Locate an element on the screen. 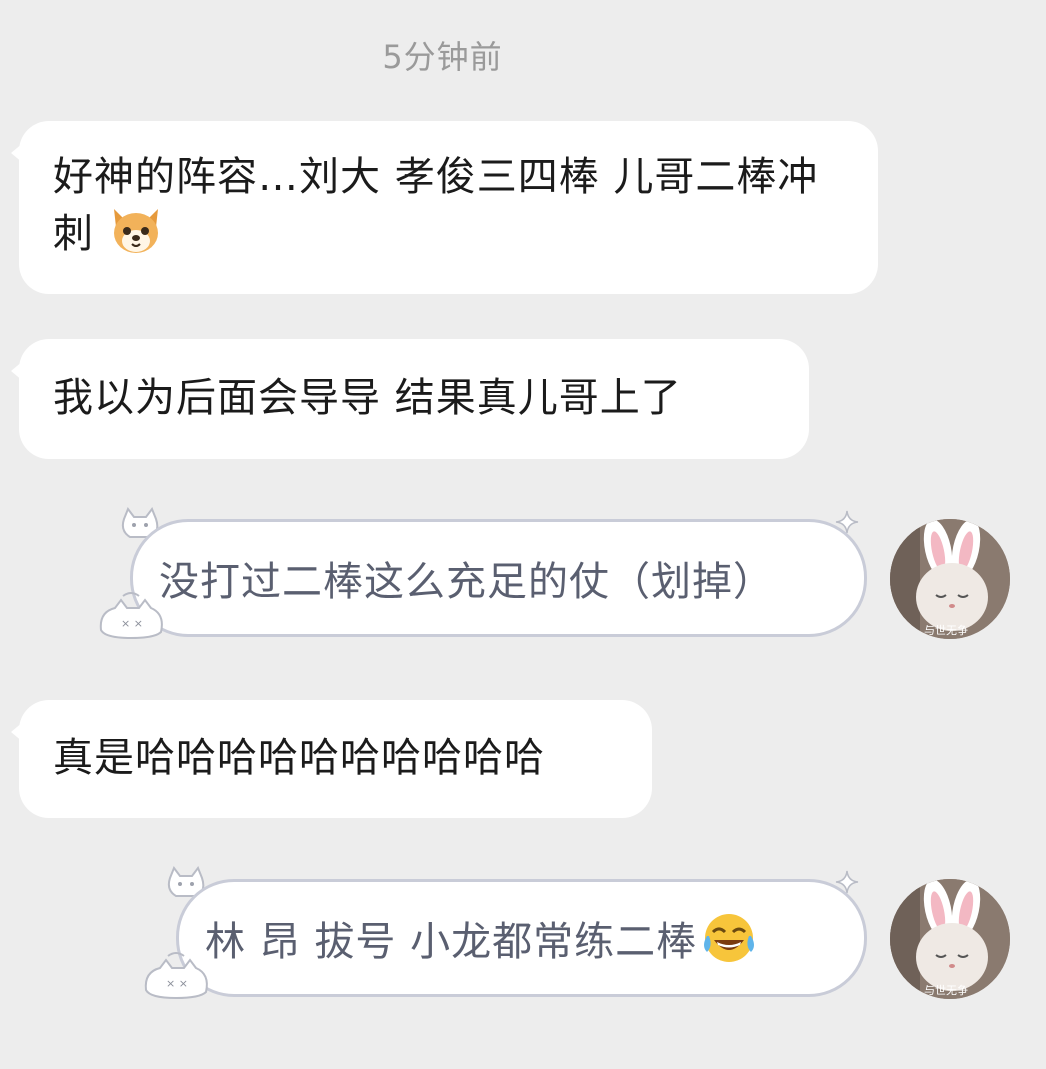  message-text: 好神的阵容…刘大 孝俊三四棒 儿哥二棒冲刺 is located at coordinates (436, 205).